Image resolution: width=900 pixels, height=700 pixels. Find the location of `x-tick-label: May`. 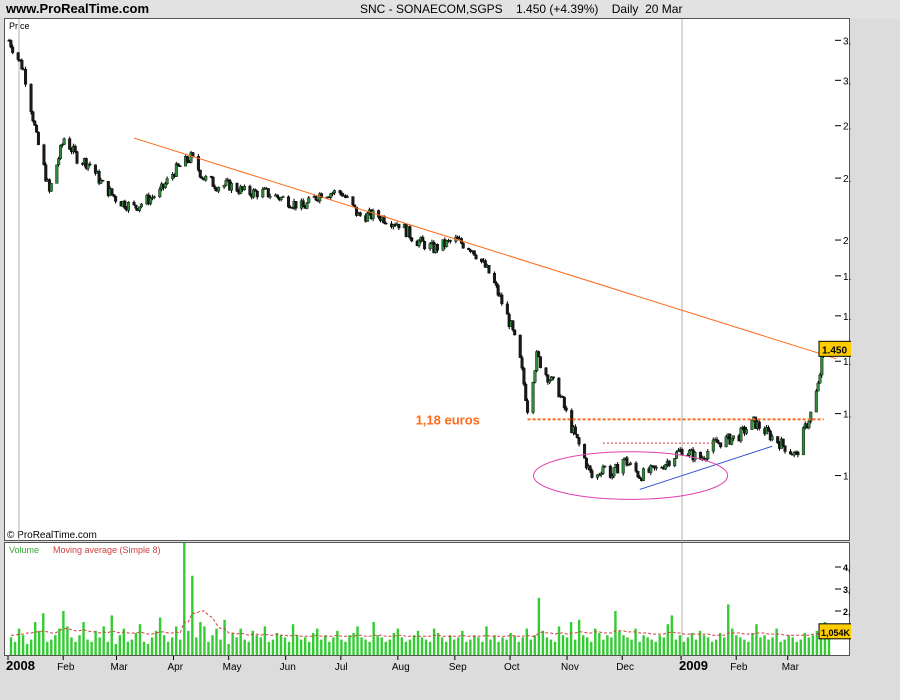

x-tick-label: May is located at coordinates (232, 667).